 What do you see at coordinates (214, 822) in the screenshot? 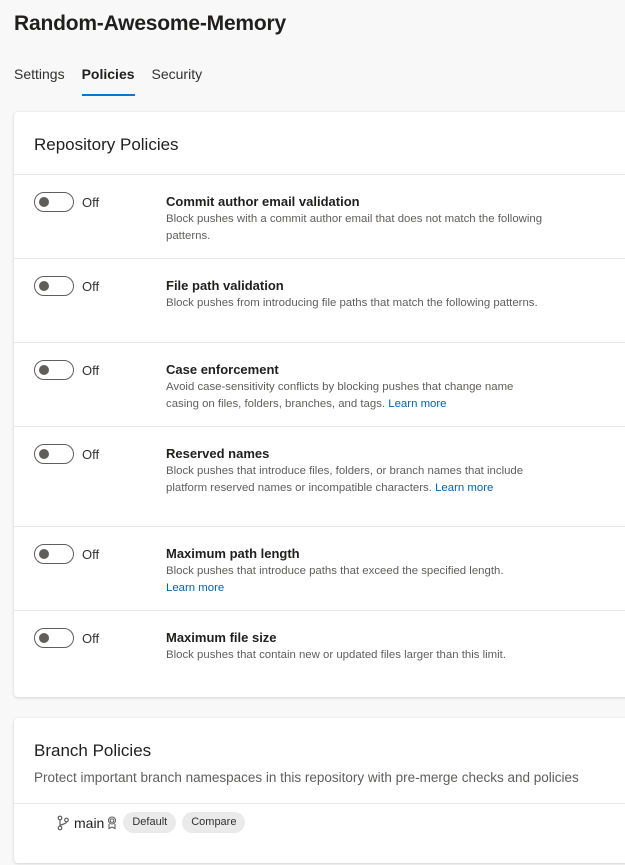
I see `compare-badge: Compare` at bounding box center [214, 822].